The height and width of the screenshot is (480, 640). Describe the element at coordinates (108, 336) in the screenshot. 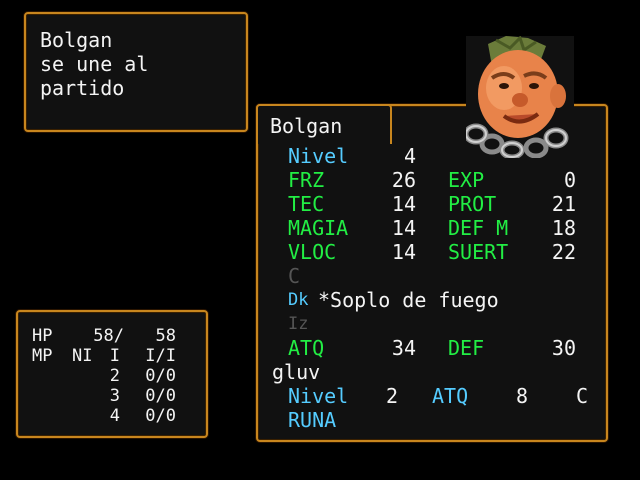

I see `hp-current: 58/` at that location.